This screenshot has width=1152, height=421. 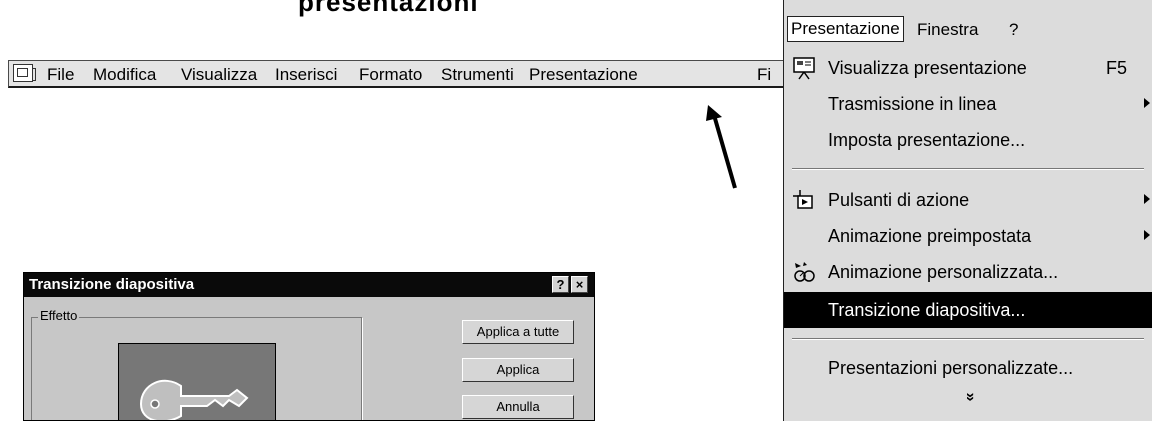 What do you see at coordinates (24, 73) in the screenshot?
I see `document-icon` at bounding box center [24, 73].